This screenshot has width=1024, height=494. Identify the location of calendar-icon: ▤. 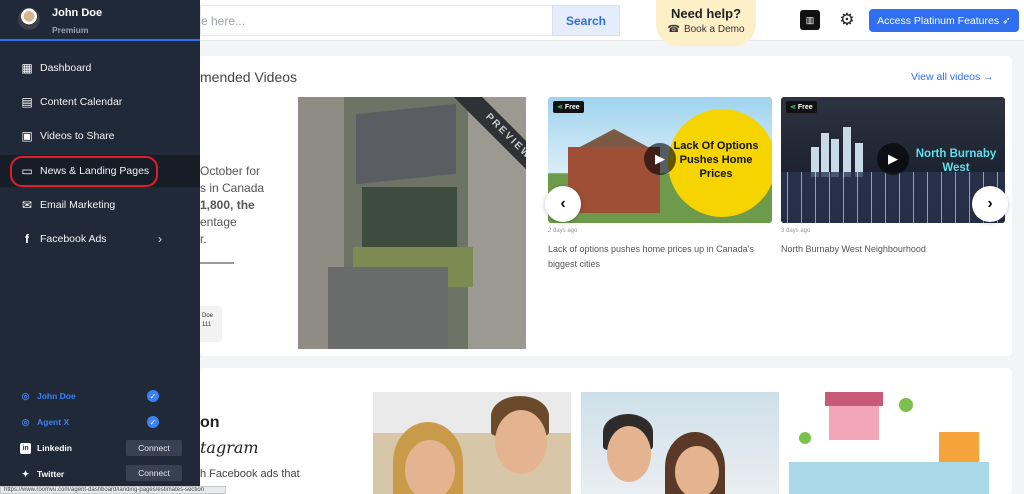
(27, 102).